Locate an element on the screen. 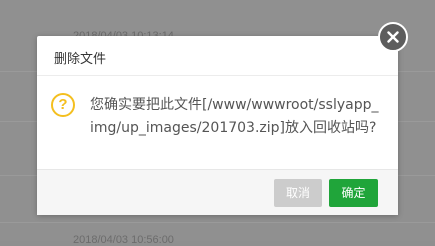 Image resolution: width=435 pixels, height=246 pixels. close-button is located at coordinates (393, 37).